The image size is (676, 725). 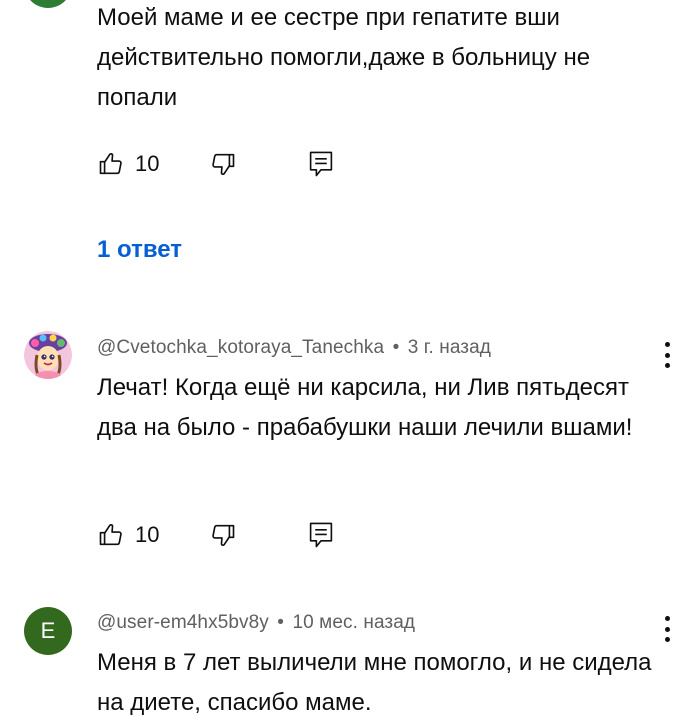 What do you see at coordinates (139, 250) in the screenshot?
I see `replies-link: 1 ответ` at bounding box center [139, 250].